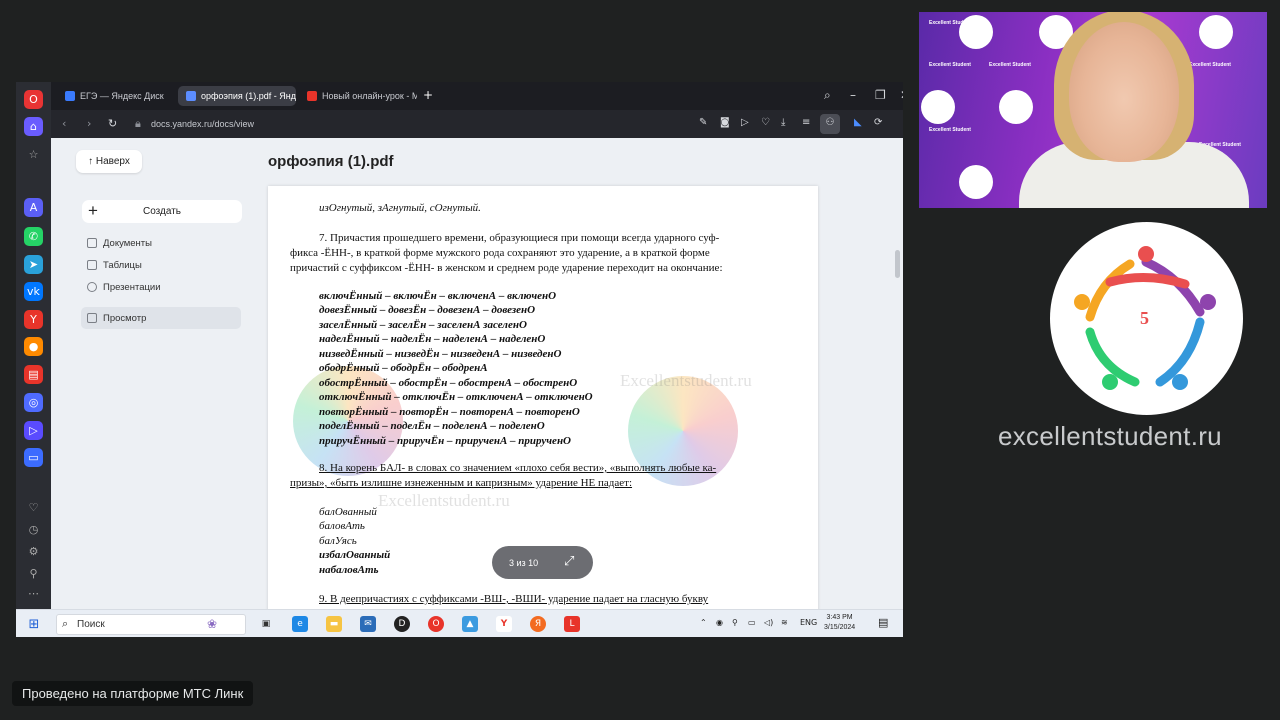 This screenshot has width=1280, height=720. I want to click on settings-icon: ⚙, so click(33, 551).